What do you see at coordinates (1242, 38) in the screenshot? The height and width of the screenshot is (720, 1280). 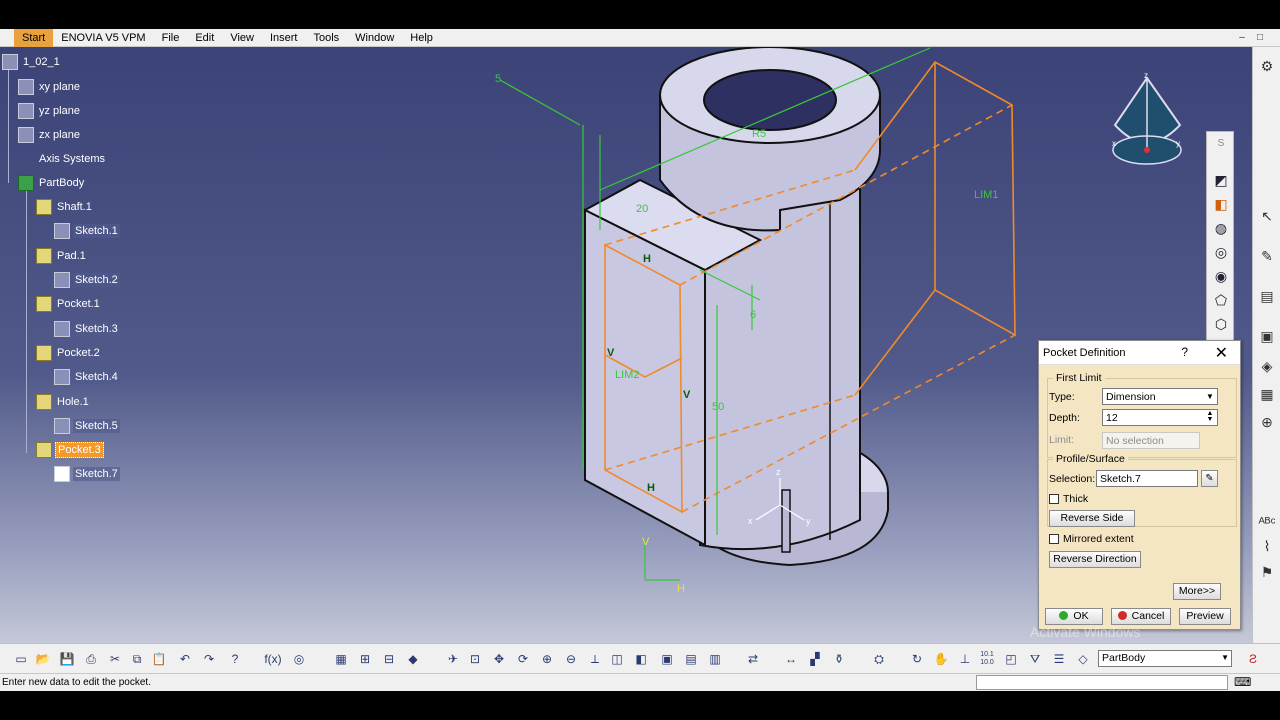 I see `minimize-button: –` at bounding box center [1242, 38].